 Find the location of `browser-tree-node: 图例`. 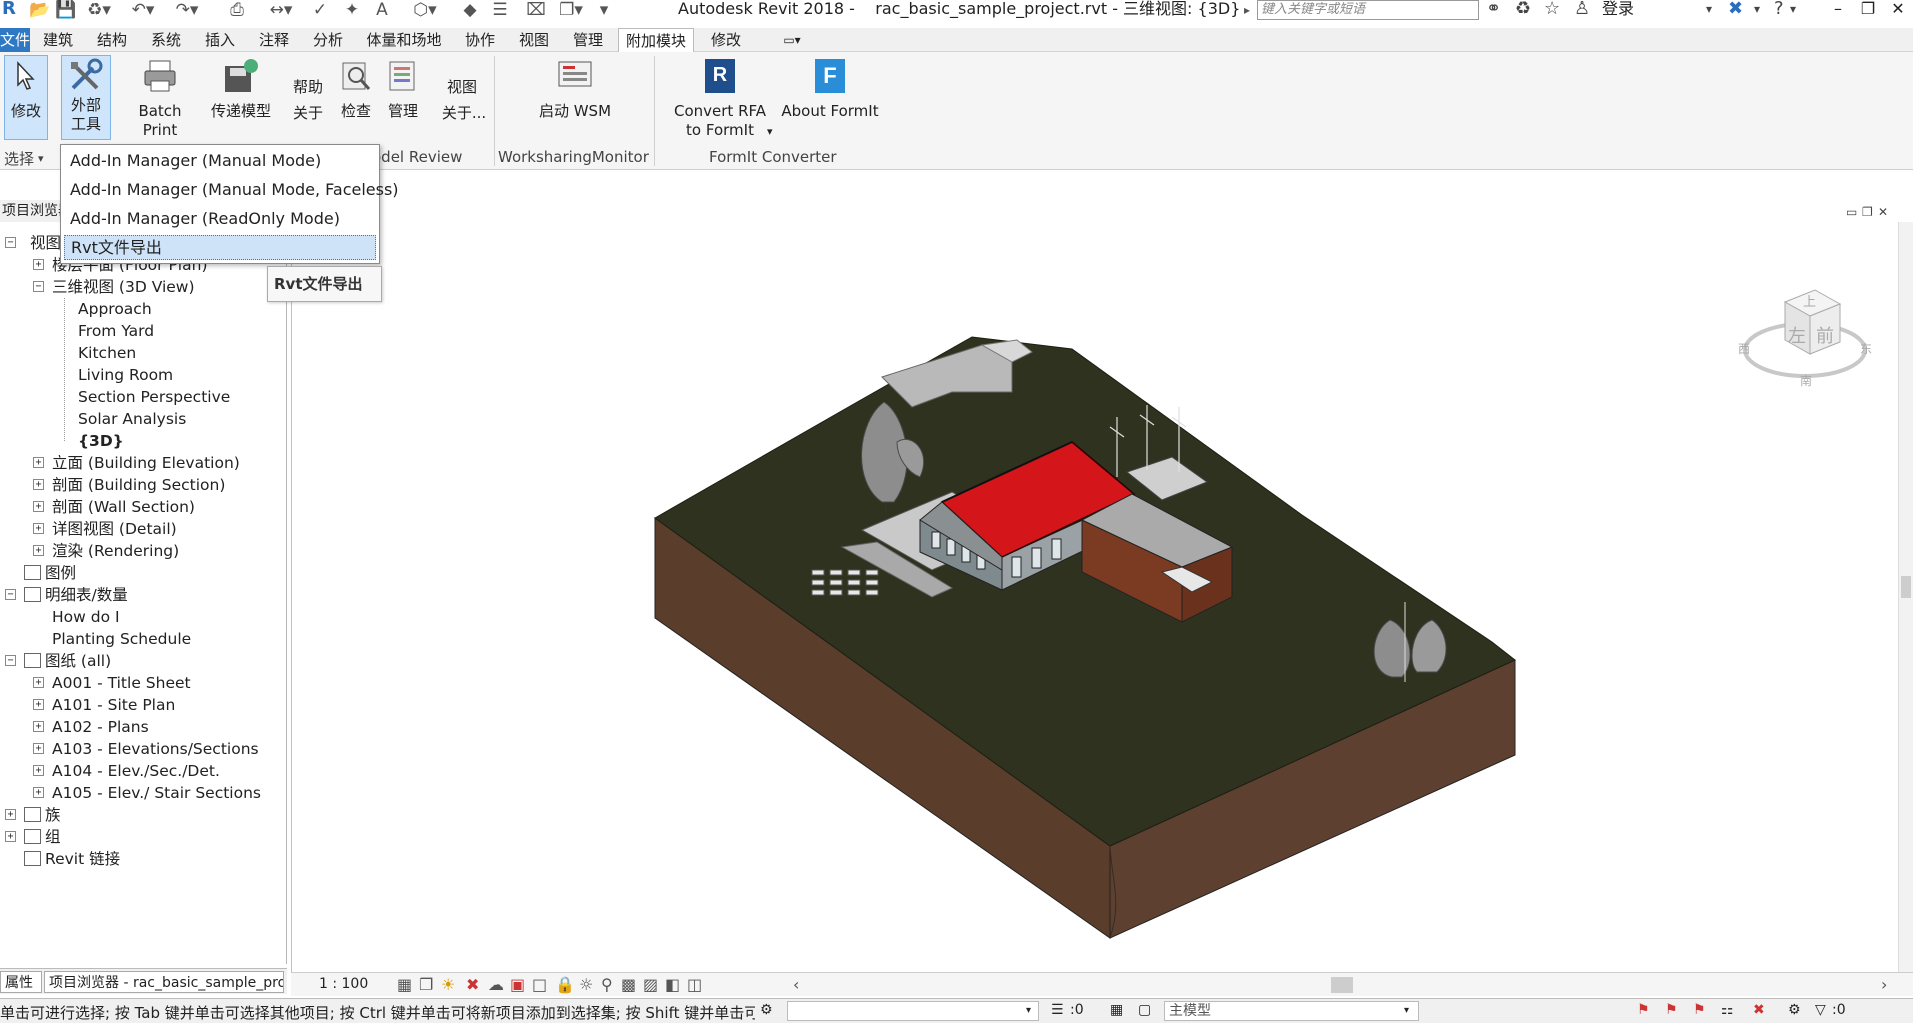

browser-tree-node: 图例 is located at coordinates (50, 573).